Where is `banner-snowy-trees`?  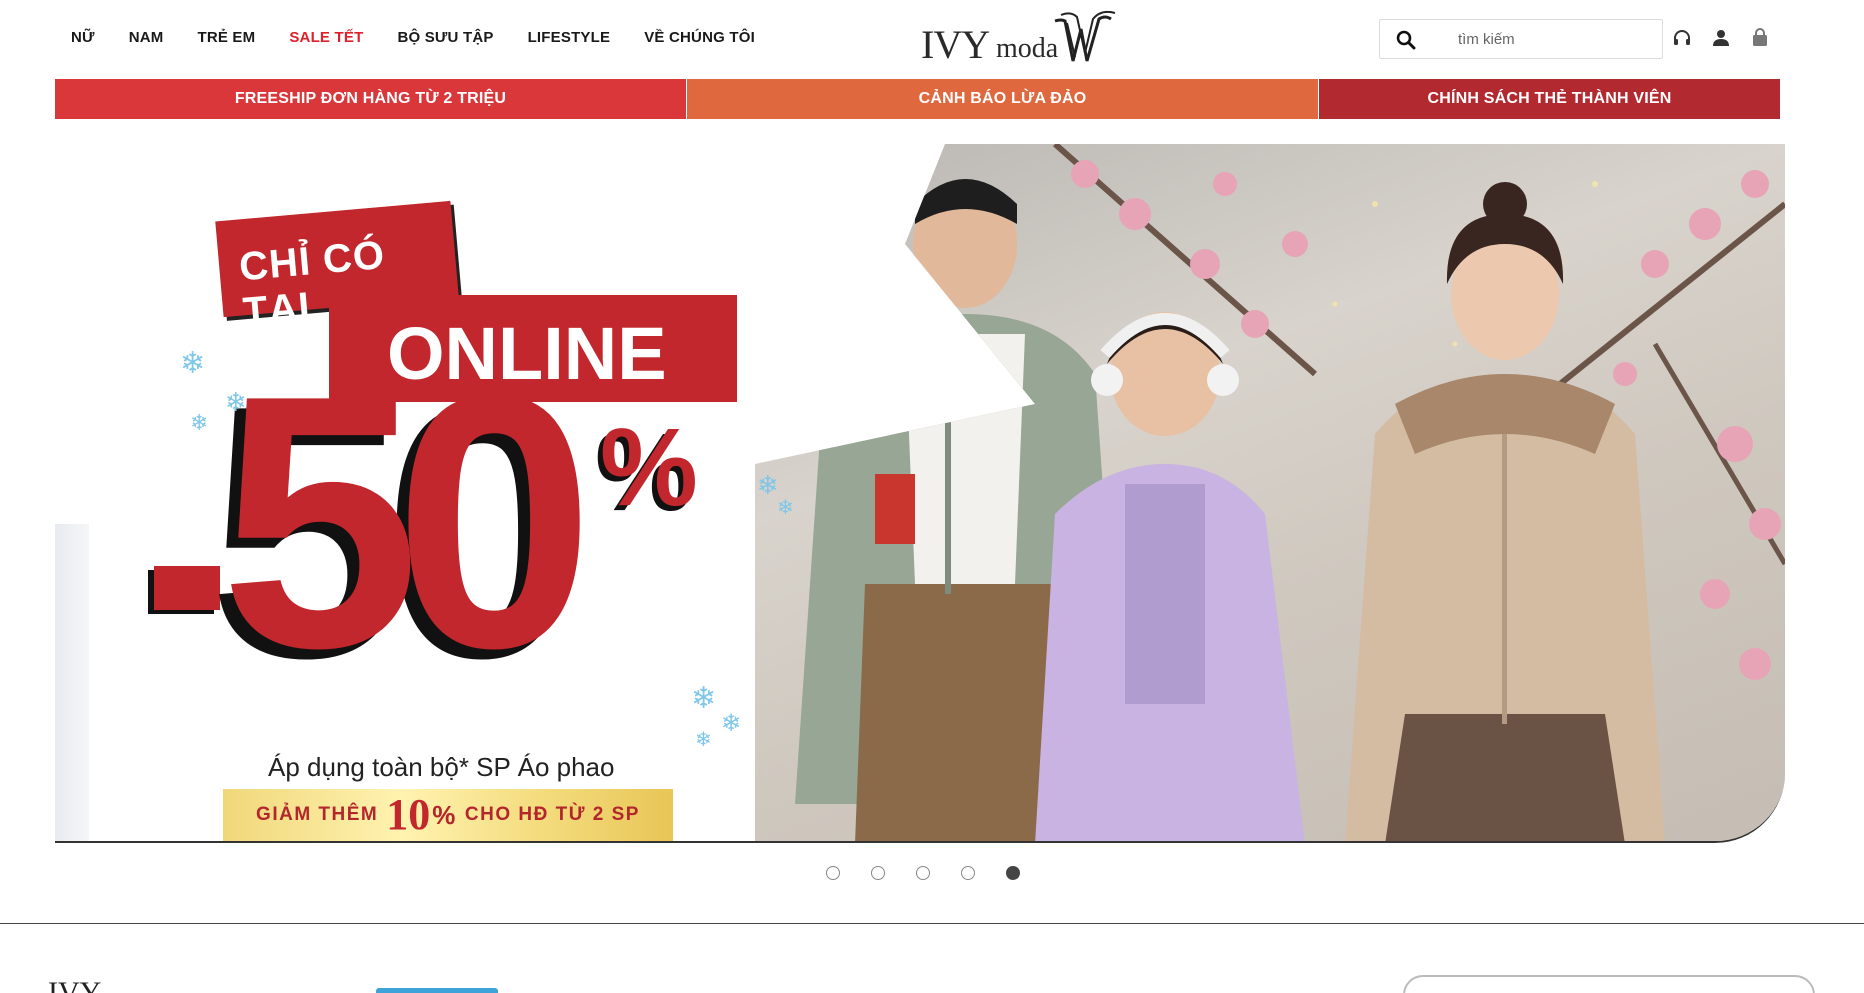 banner-snowy-trees is located at coordinates (72, 682).